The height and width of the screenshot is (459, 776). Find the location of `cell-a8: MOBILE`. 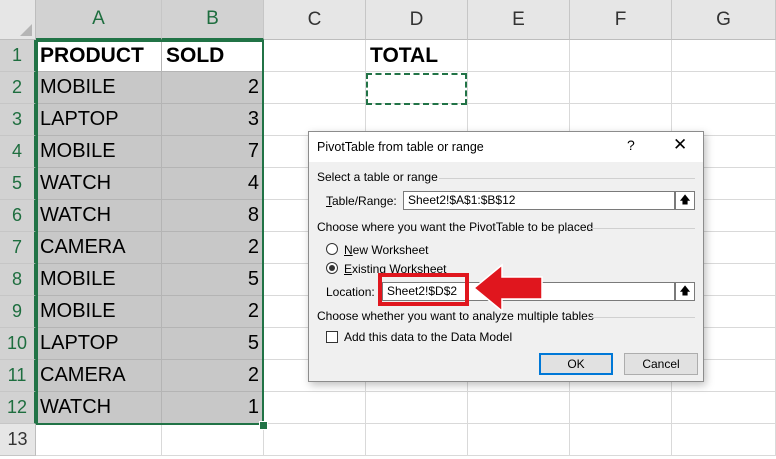

cell-a8: MOBILE is located at coordinates (99, 280).